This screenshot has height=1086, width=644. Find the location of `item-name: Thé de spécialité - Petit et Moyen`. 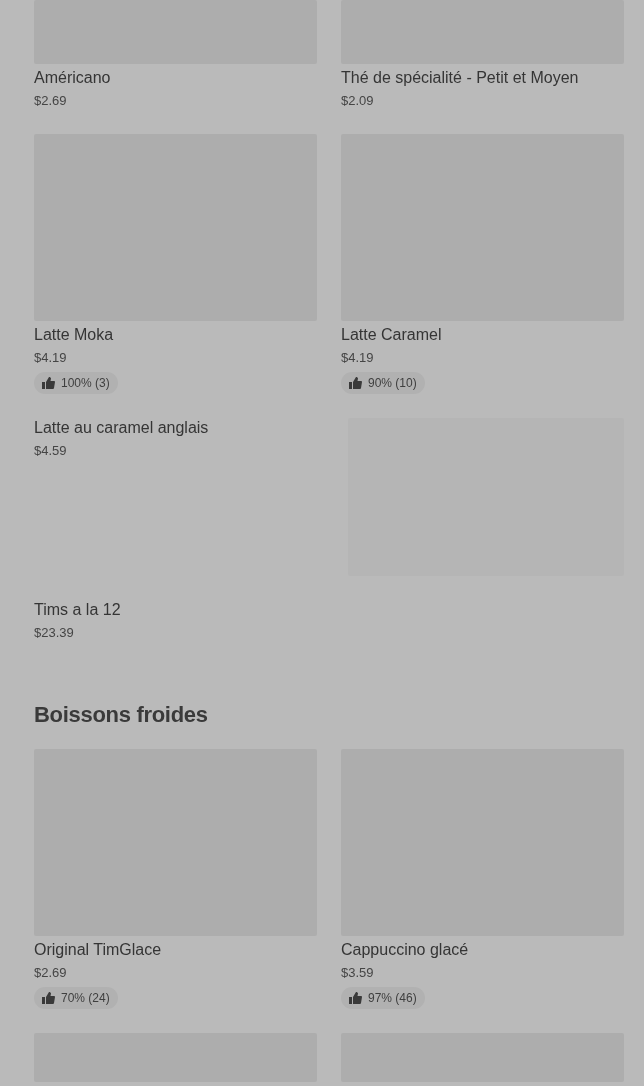

item-name: Thé de spécialité - Petit et Moyen is located at coordinates (460, 78).